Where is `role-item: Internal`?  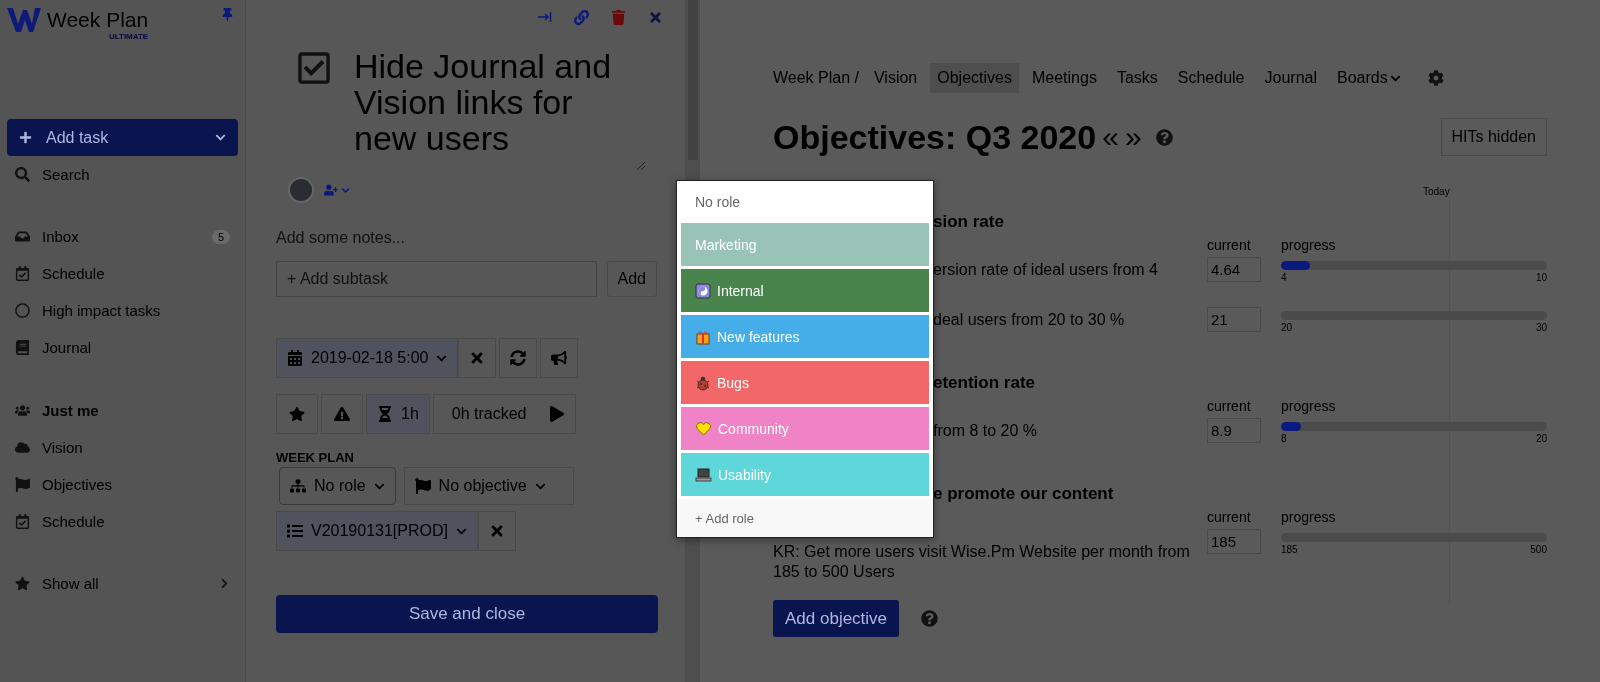
role-item: Internal is located at coordinates (805, 290).